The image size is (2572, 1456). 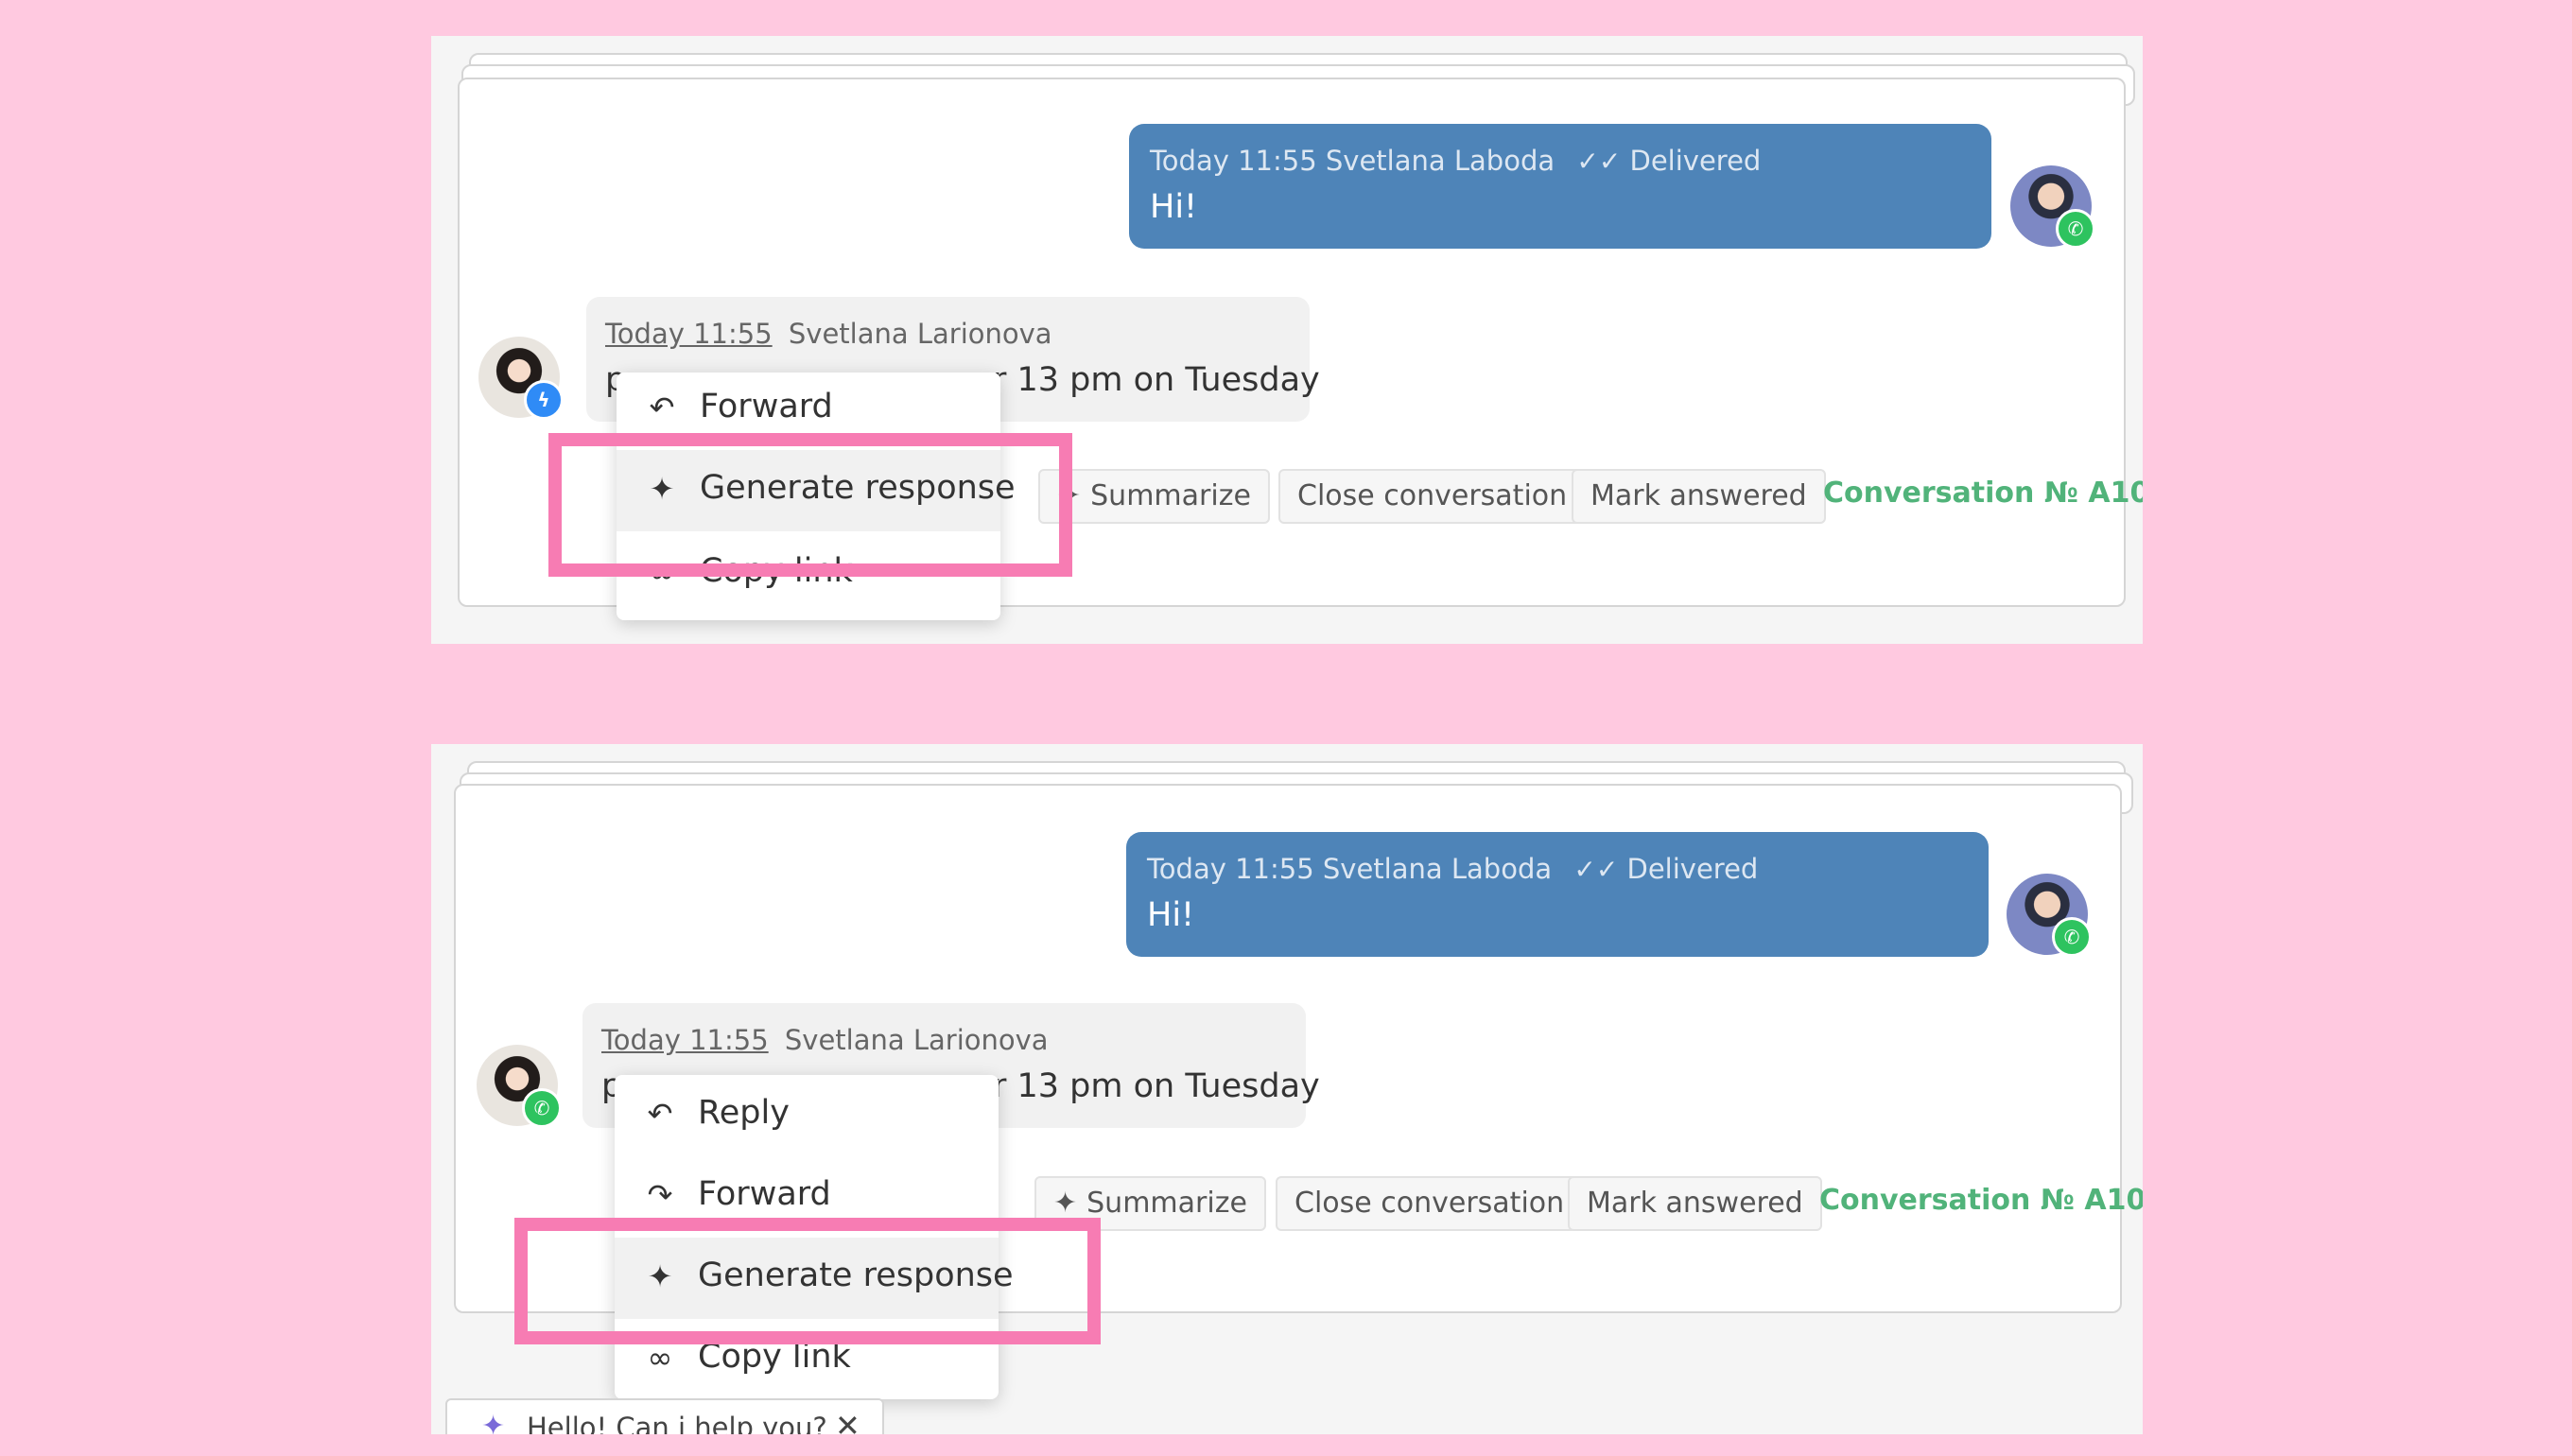 What do you see at coordinates (662, 407) in the screenshot?
I see `forward-icon: ↶` at bounding box center [662, 407].